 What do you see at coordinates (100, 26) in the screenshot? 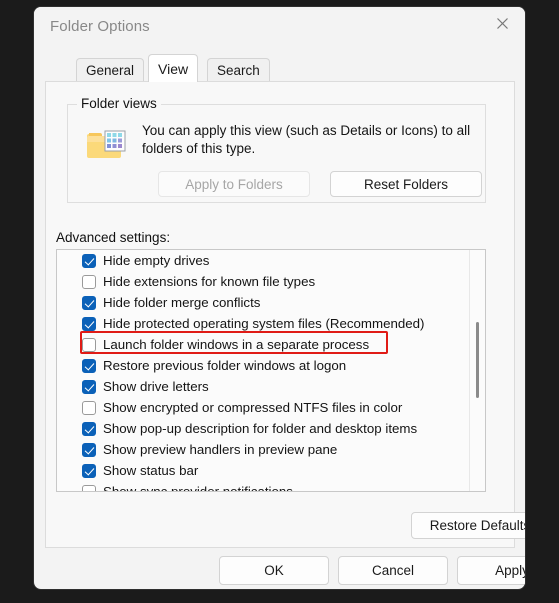
I see `window-title: Folder Options` at bounding box center [100, 26].